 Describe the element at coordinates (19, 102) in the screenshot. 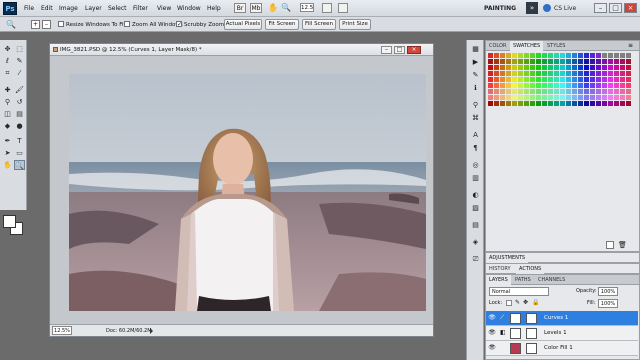

I see `history-brush-tool-icon: ↺` at that location.